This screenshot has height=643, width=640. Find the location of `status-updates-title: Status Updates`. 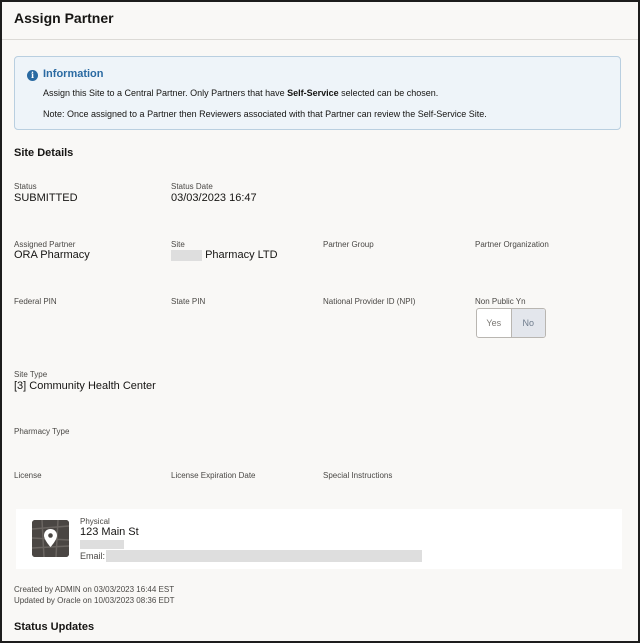

status-updates-title: Status Updates is located at coordinates (54, 627).